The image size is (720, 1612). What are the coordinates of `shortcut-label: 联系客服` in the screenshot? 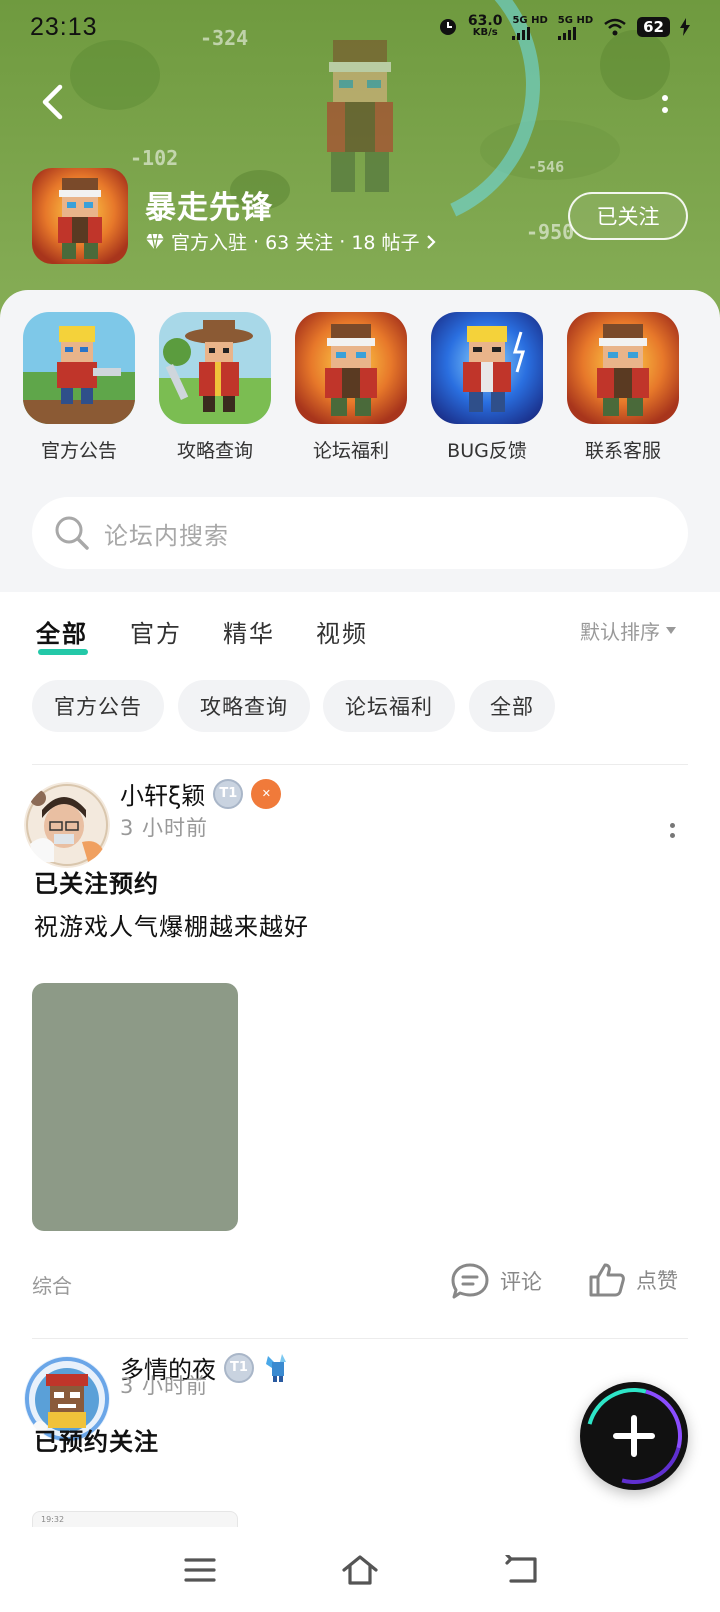 It's located at (622, 451).